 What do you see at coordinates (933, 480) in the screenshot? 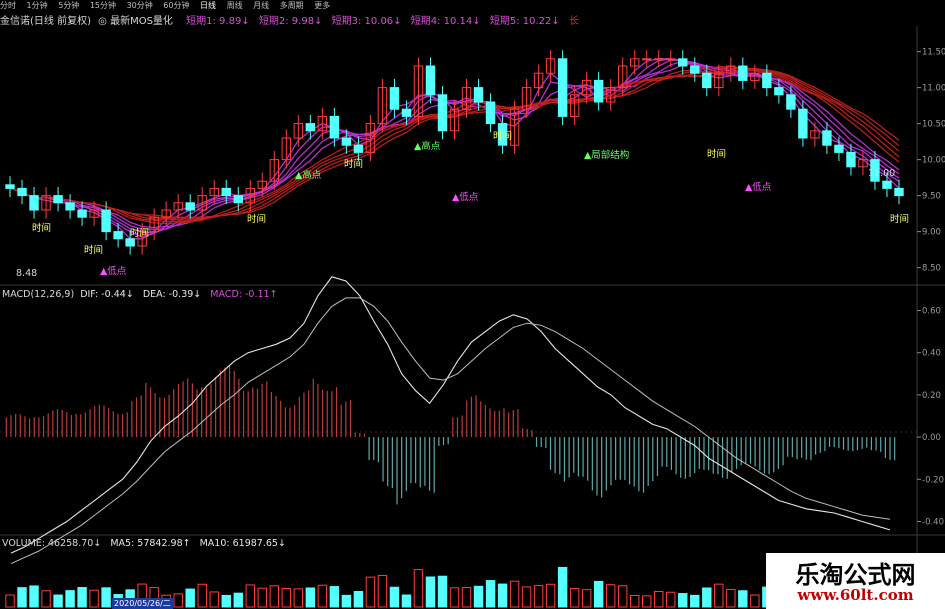
I see `macd-tick-label: -0.20` at bounding box center [933, 480].